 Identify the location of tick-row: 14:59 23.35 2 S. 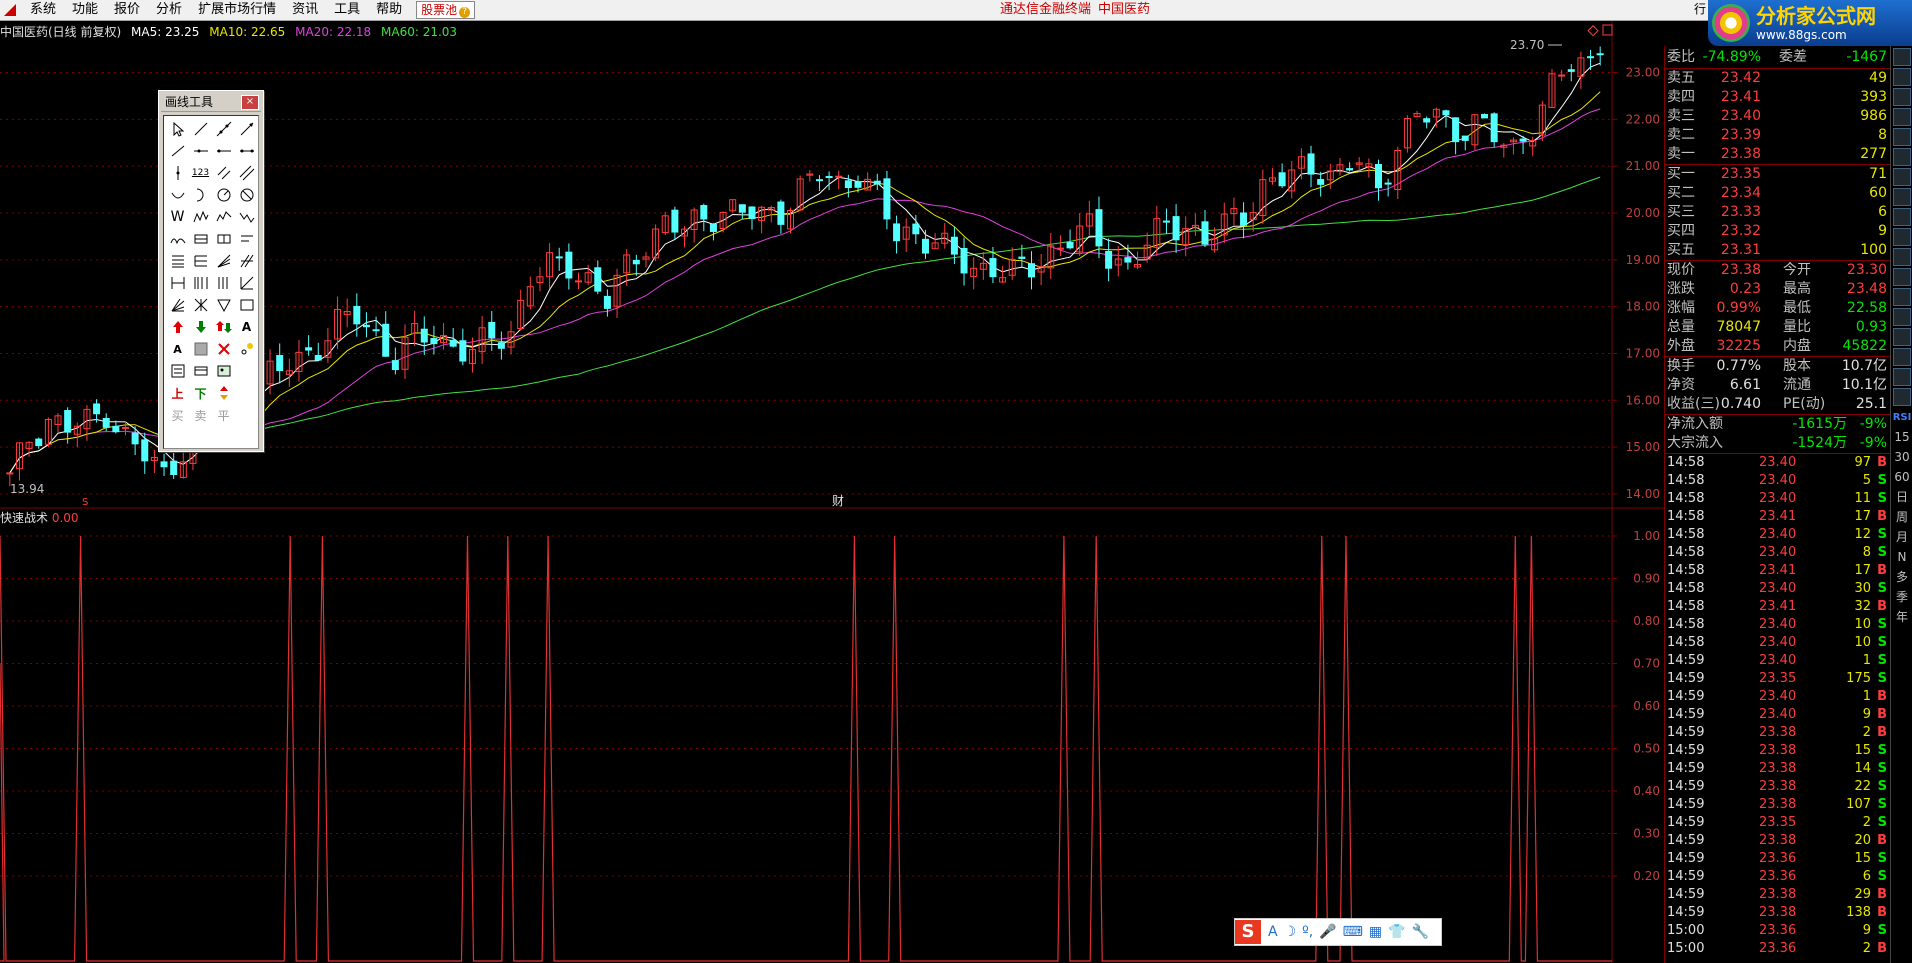
(1778, 823).